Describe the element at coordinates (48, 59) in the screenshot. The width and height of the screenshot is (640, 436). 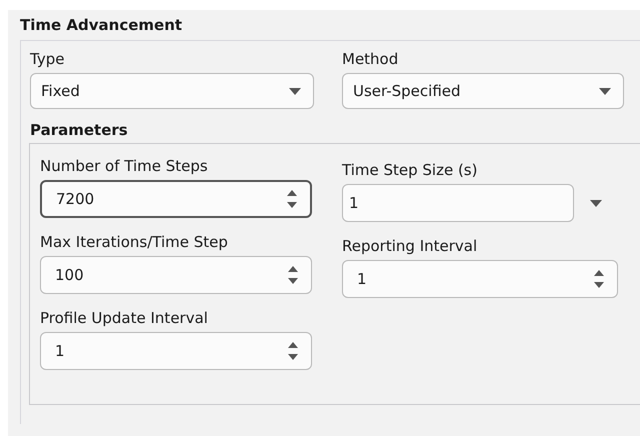
I see `field-label: Type` at that location.